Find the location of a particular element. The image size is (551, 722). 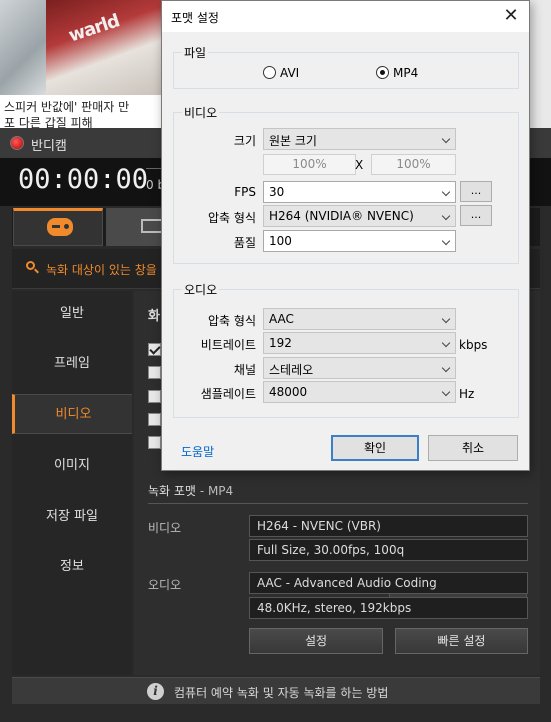

bitrate-select: 192 is located at coordinates (359, 343).